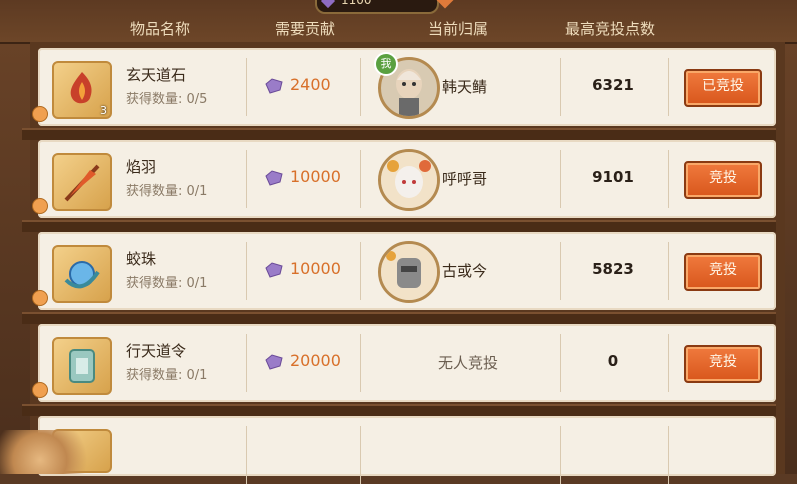 The image size is (797, 484). What do you see at coordinates (384, 7) in the screenshot?
I see `currency-pill: 1100` at bounding box center [384, 7].